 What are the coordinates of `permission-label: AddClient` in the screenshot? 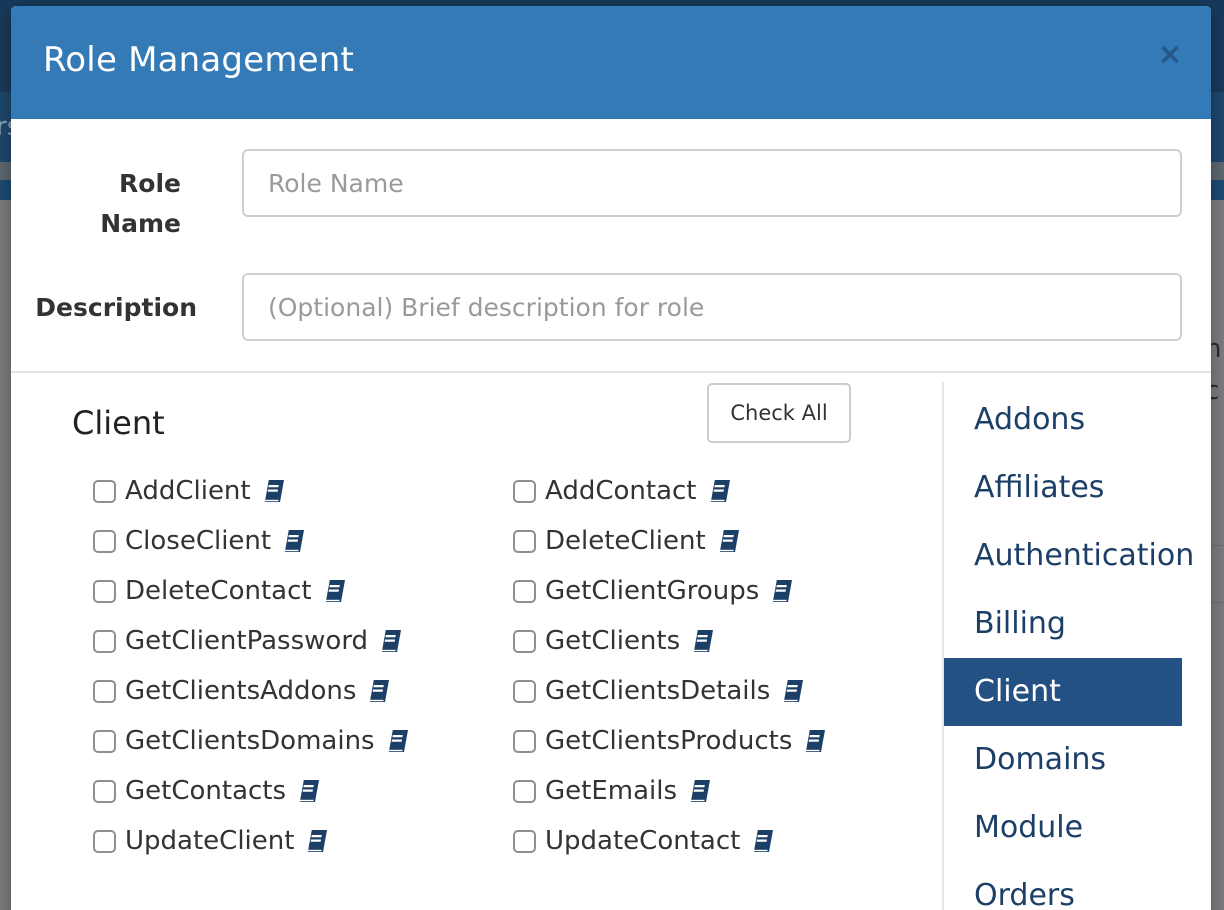 It's located at (188, 491).